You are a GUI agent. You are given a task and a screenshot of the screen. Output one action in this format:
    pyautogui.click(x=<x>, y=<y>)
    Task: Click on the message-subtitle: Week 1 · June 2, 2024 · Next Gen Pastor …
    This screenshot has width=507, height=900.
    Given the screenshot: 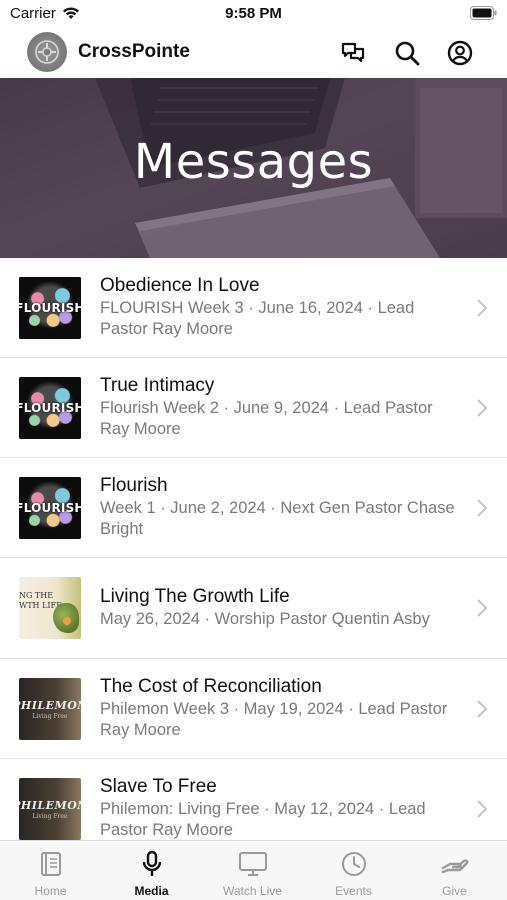 What is the action you would take?
    pyautogui.click(x=277, y=518)
    